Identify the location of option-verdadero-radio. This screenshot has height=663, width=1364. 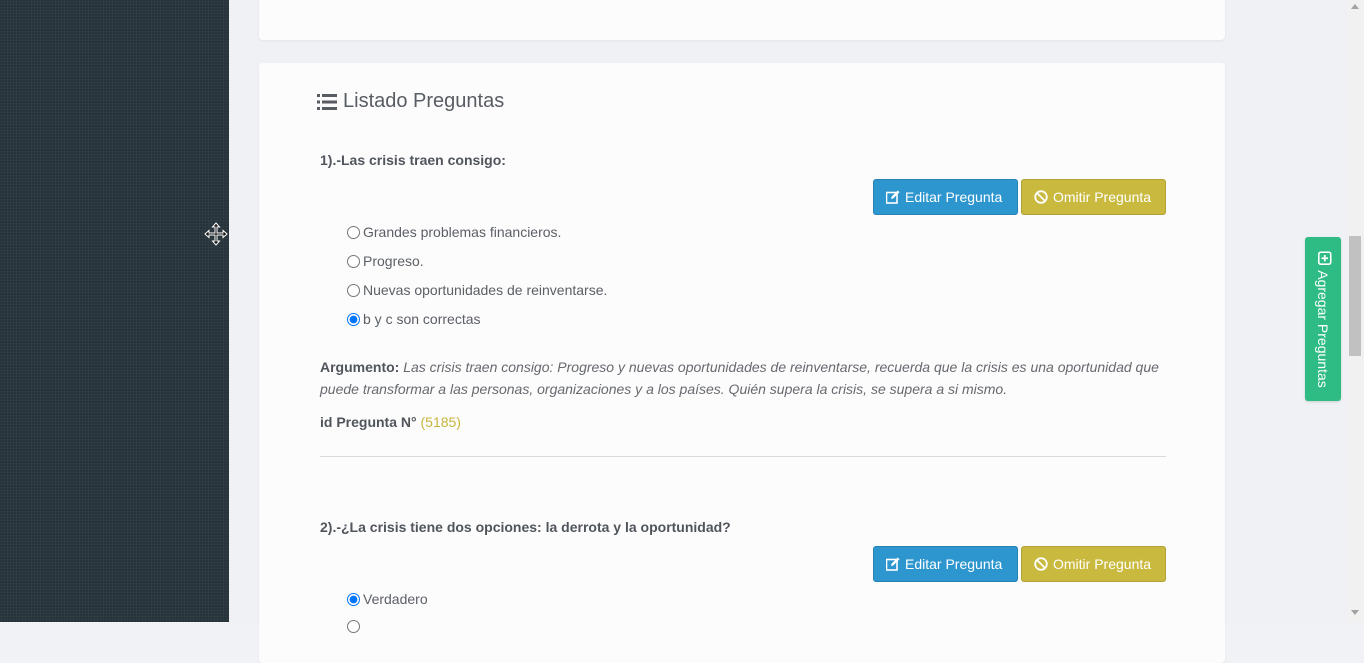
(353, 599).